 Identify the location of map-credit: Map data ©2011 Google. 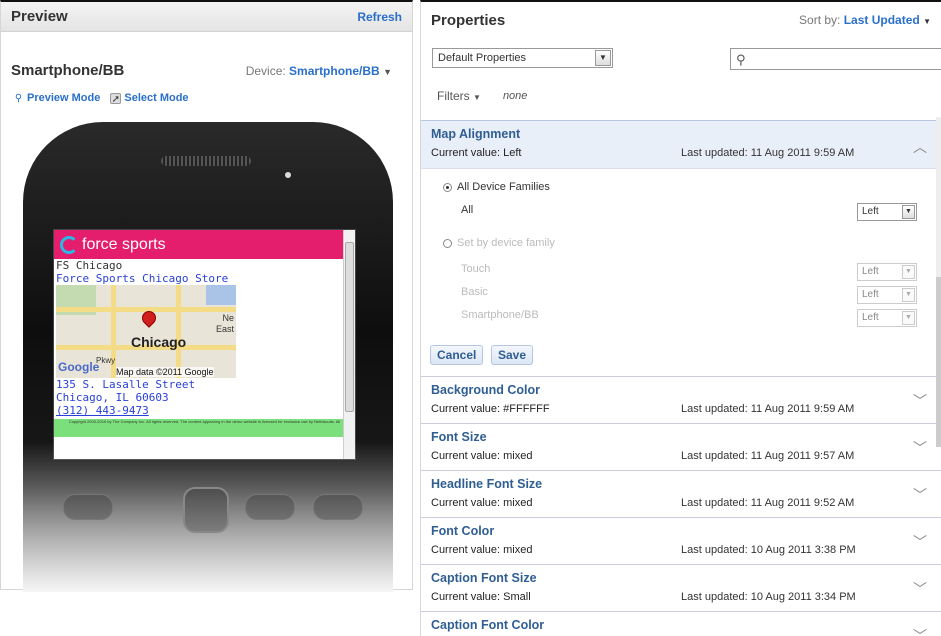
(165, 372).